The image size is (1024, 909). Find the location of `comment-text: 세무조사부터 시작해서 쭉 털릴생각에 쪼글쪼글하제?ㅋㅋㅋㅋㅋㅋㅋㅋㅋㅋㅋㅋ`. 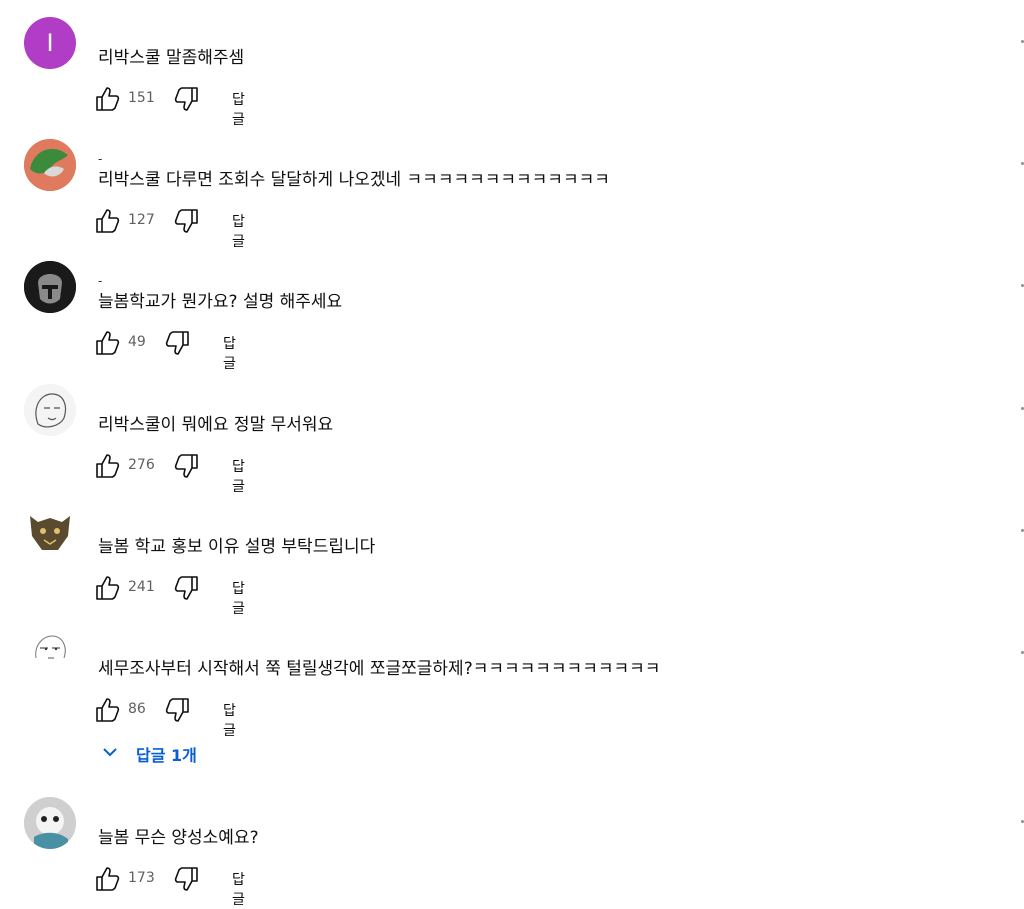

comment-text: 세무조사부터 시작해서 쭉 털릴생각에 쪼글쪼글하제?ㅋㅋㅋㅋㅋㅋㅋㅋㅋㅋㅋㅋ is located at coordinates (379, 669).